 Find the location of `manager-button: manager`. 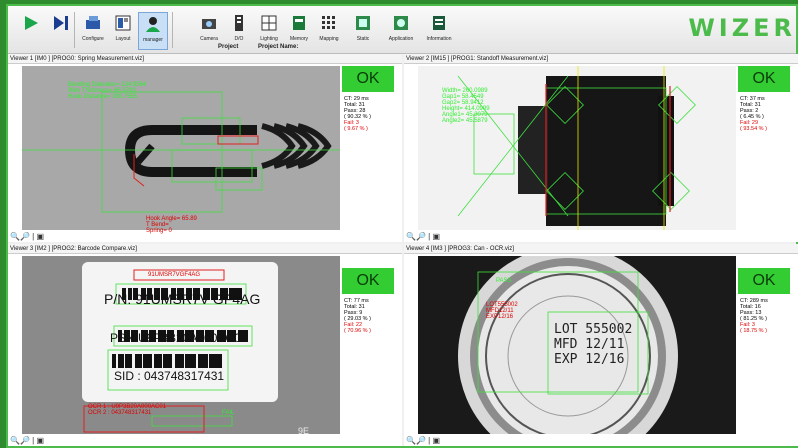

manager-button: manager is located at coordinates (153, 31).